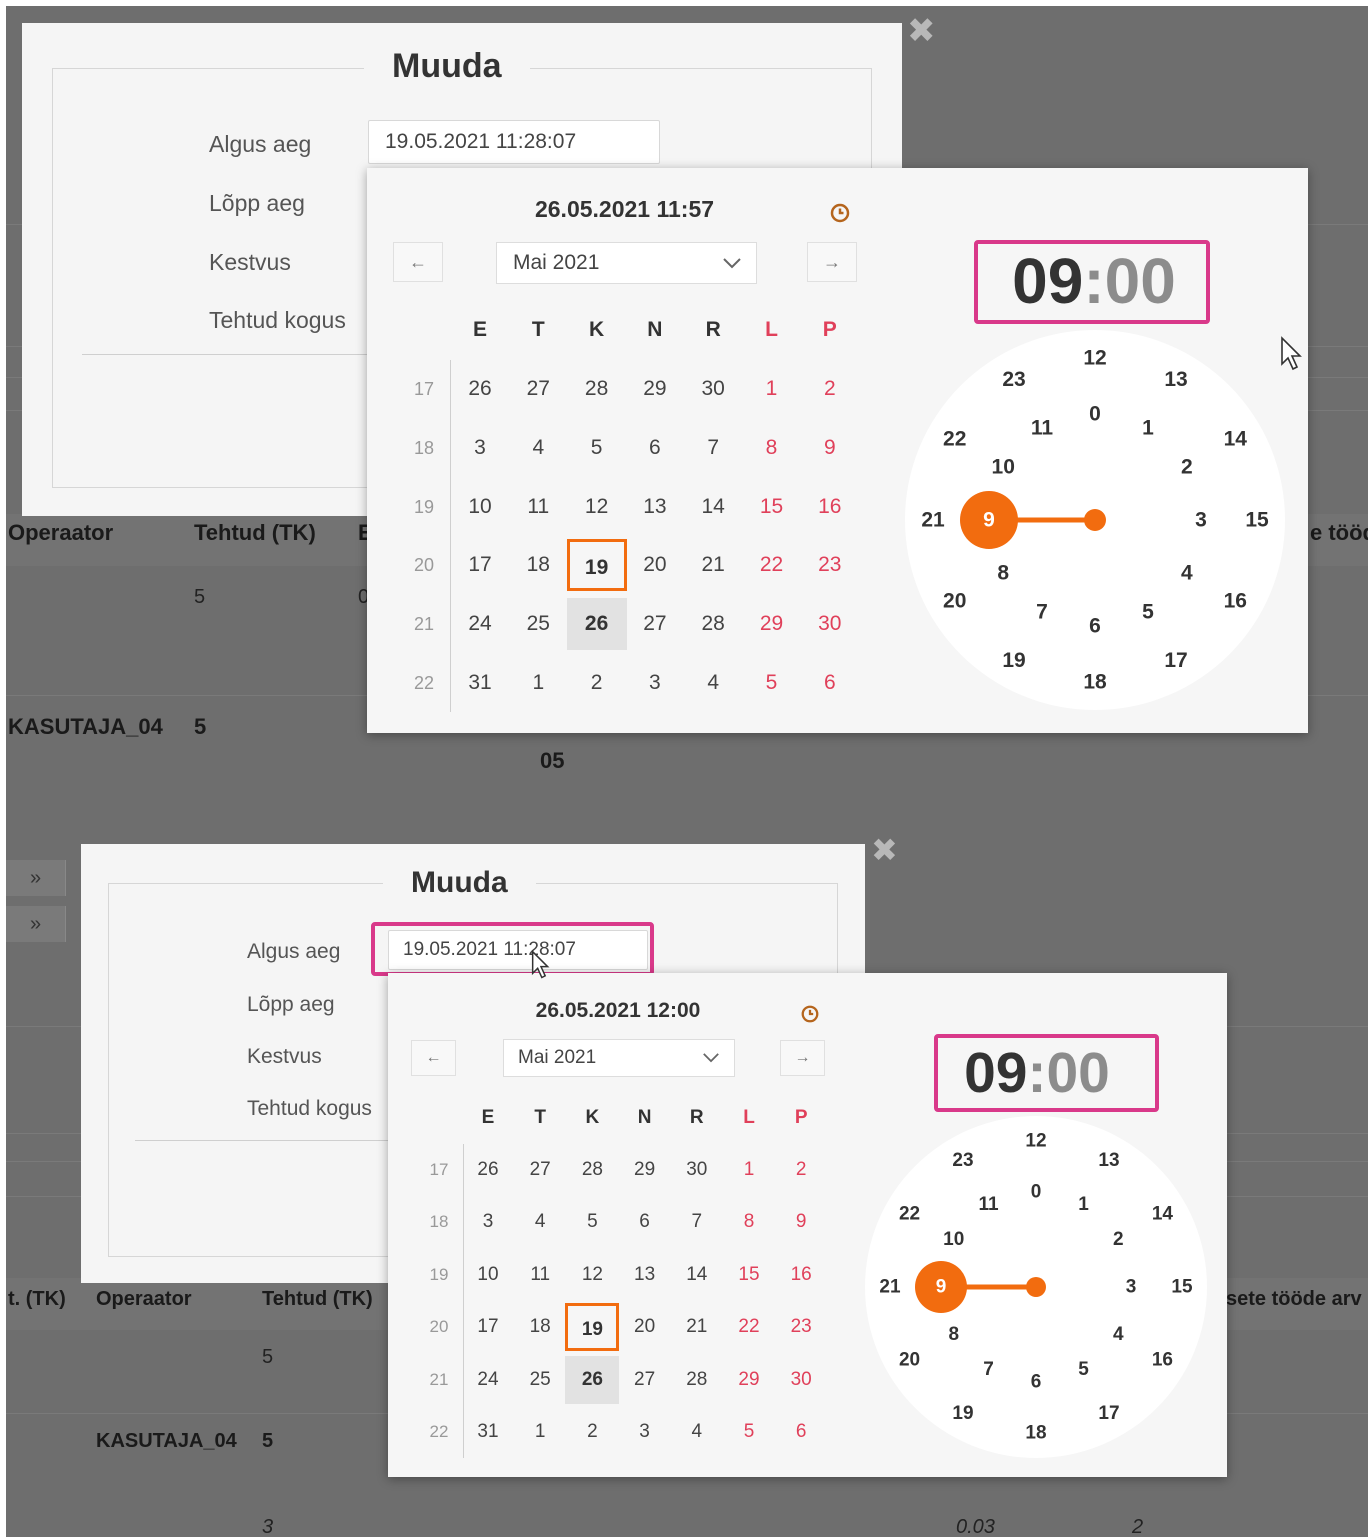 Image resolution: width=1368 pixels, height=1537 pixels. Describe the element at coordinates (713, 448) in the screenshot. I see `calendar-day: 7` at that location.